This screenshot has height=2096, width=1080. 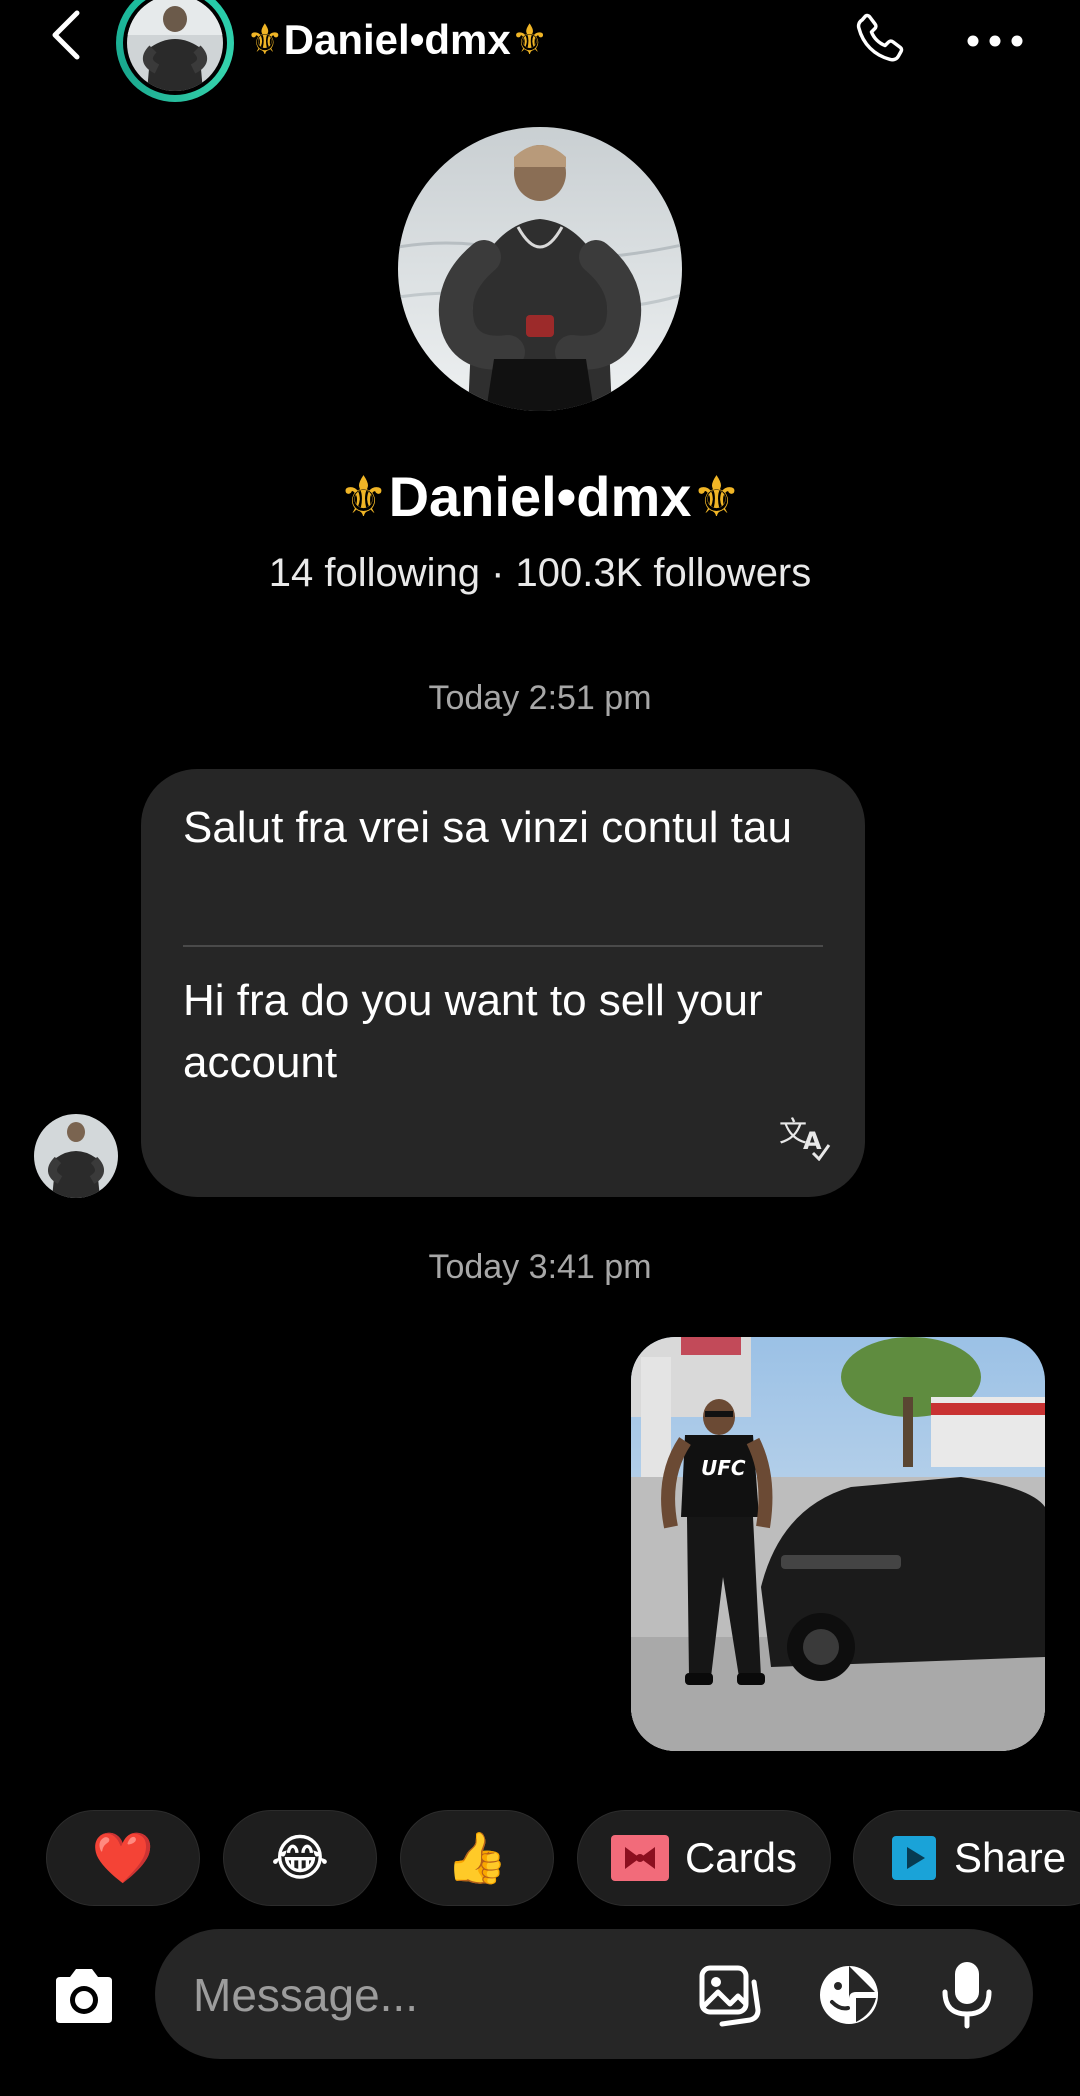 What do you see at coordinates (1010, 1857) in the screenshot?
I see `share-label: Share` at bounding box center [1010, 1857].